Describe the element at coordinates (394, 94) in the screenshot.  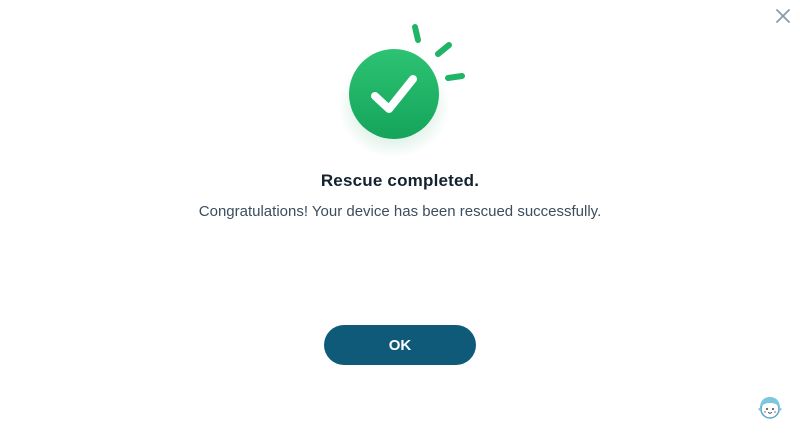
I see `success-circle` at that location.